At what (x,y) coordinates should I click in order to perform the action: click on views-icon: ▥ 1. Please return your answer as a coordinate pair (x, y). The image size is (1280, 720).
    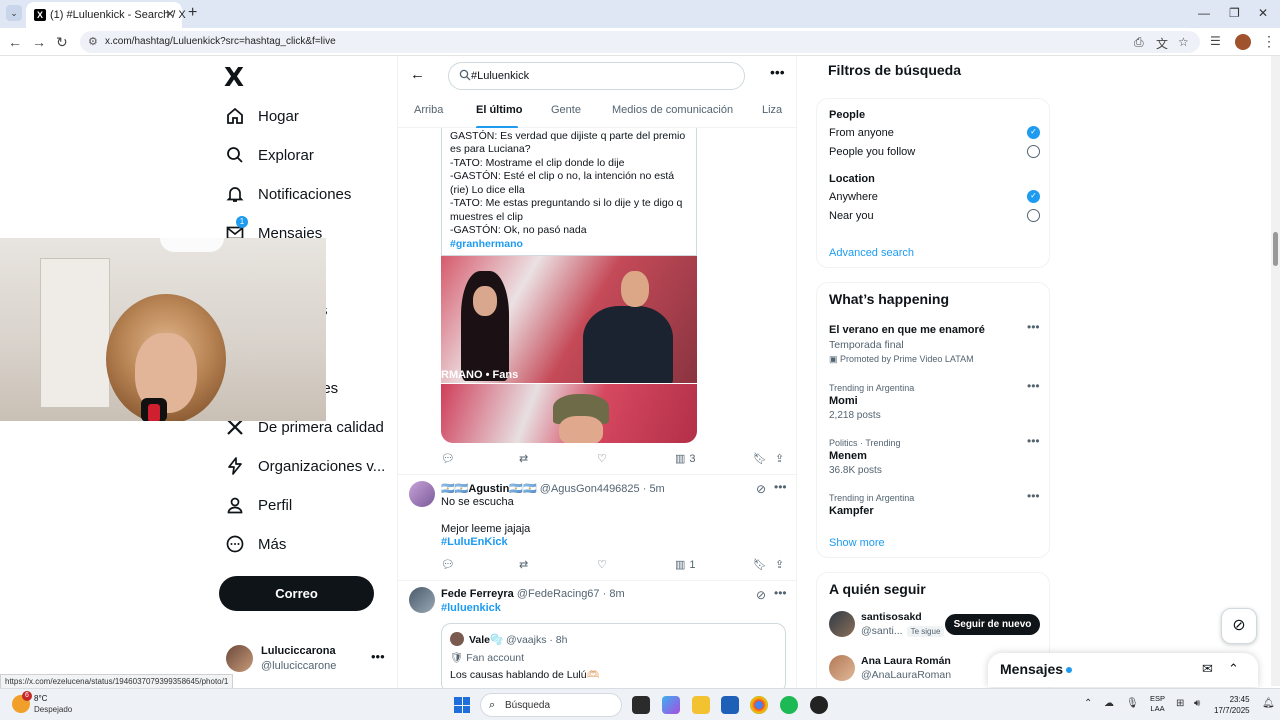
    Looking at the image, I should click on (685, 565).